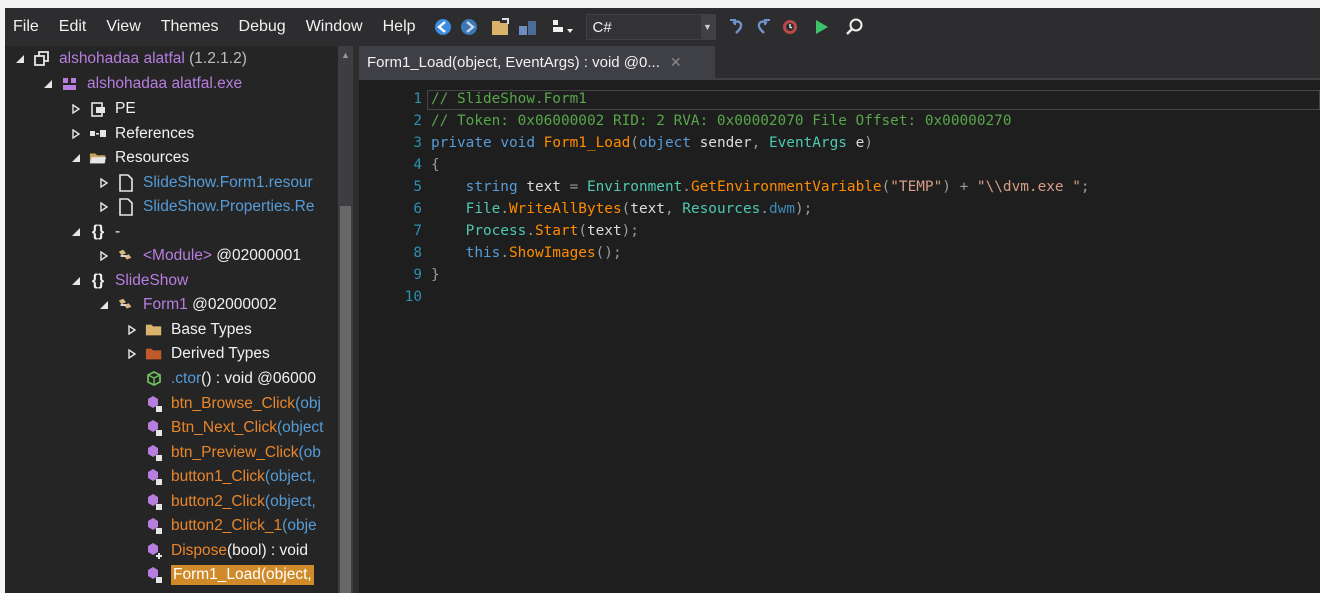  Describe the element at coordinates (262, 27) in the screenshot. I see `menu-debug: Debug` at that location.